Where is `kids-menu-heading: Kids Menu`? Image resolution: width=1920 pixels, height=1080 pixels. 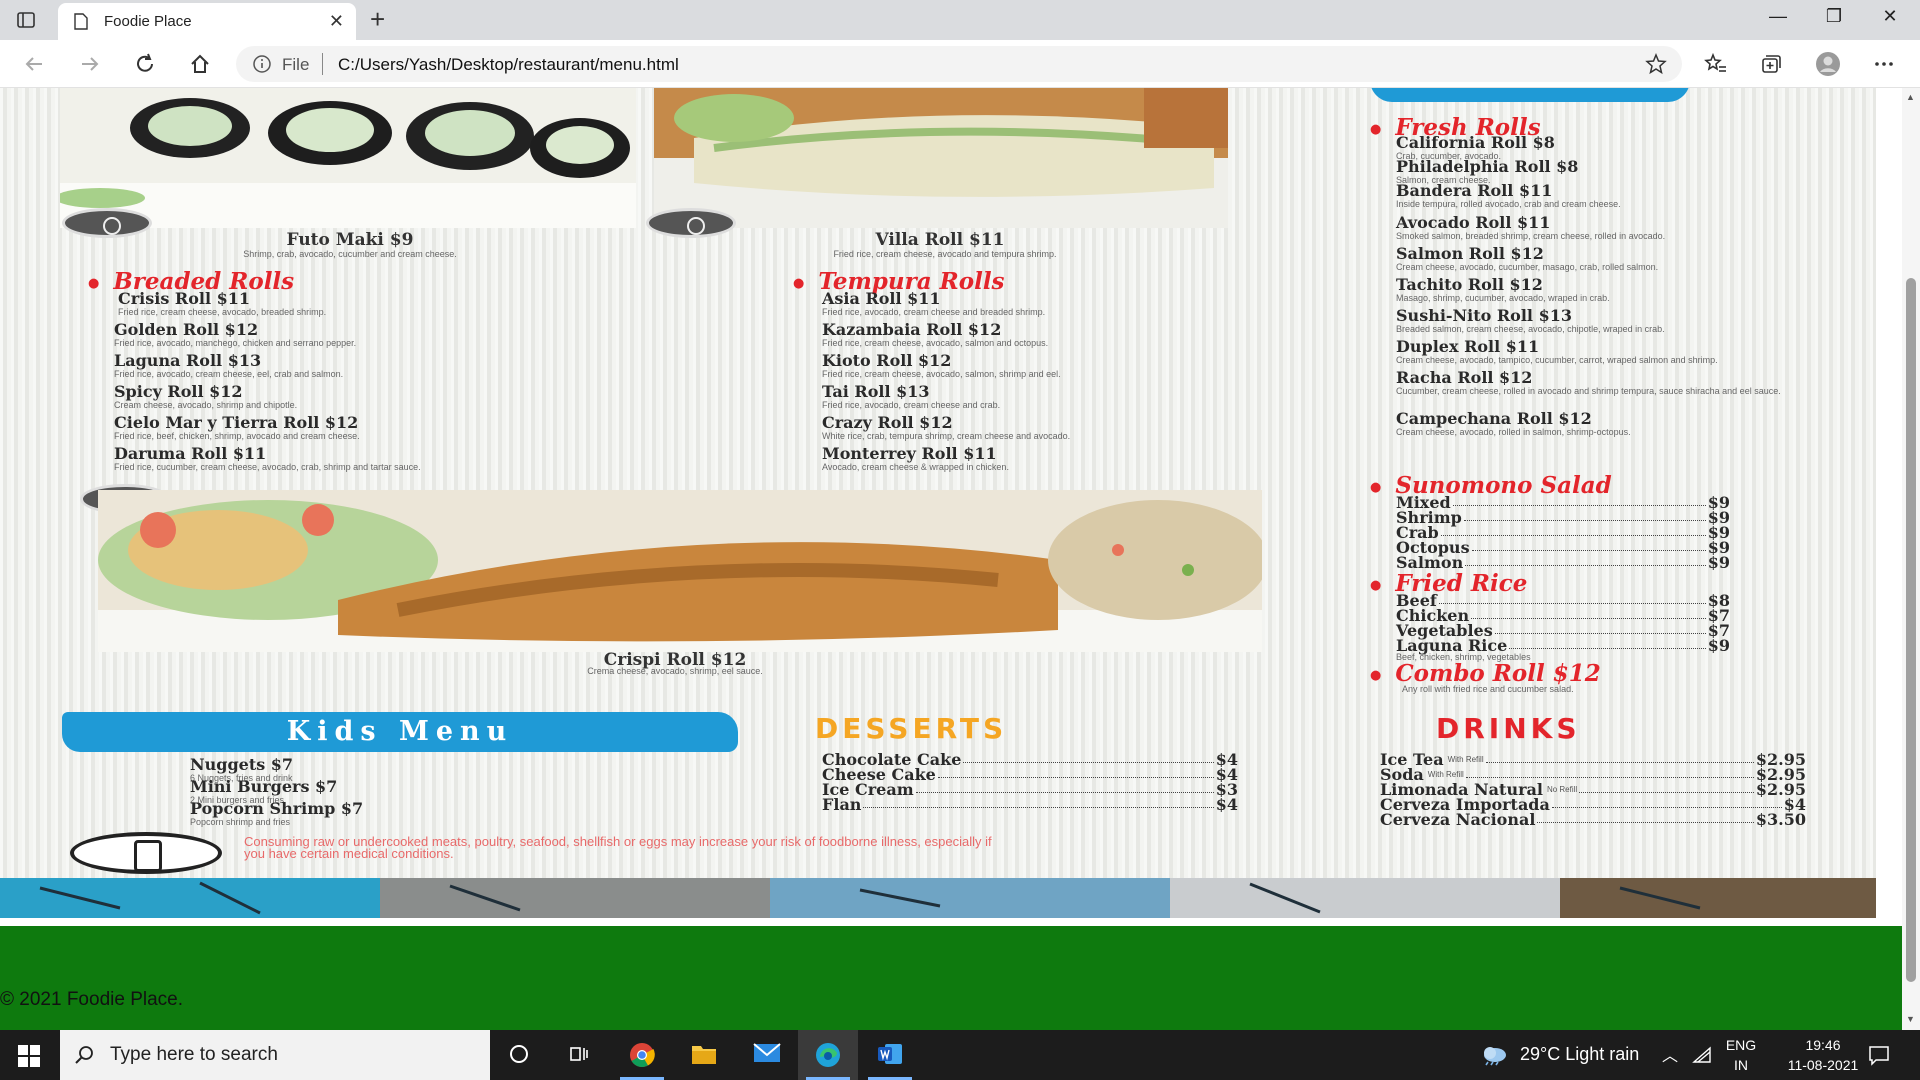
kids-menu-heading: Kids Menu is located at coordinates (400, 731).